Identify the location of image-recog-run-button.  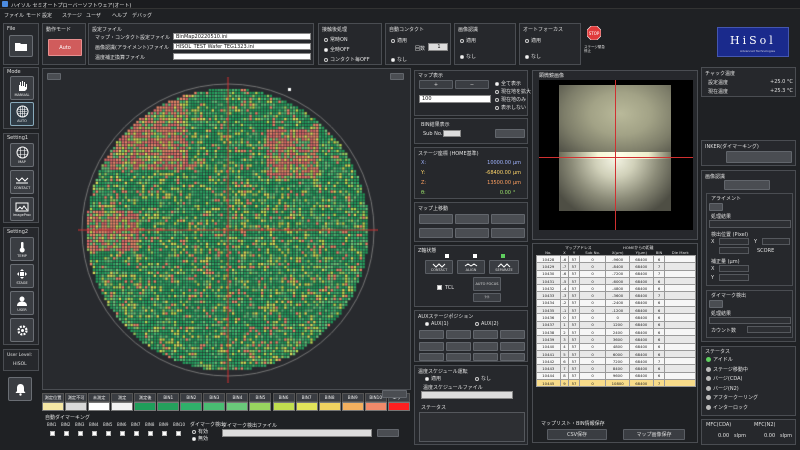
(747, 185).